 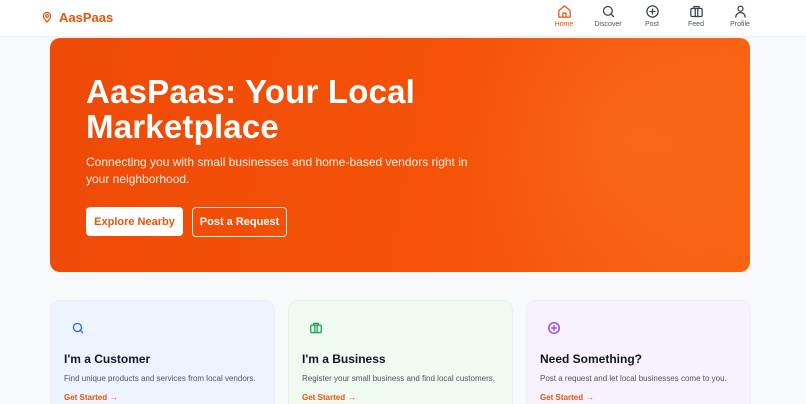 I want to click on map-pin-icon, so click(x=47, y=17).